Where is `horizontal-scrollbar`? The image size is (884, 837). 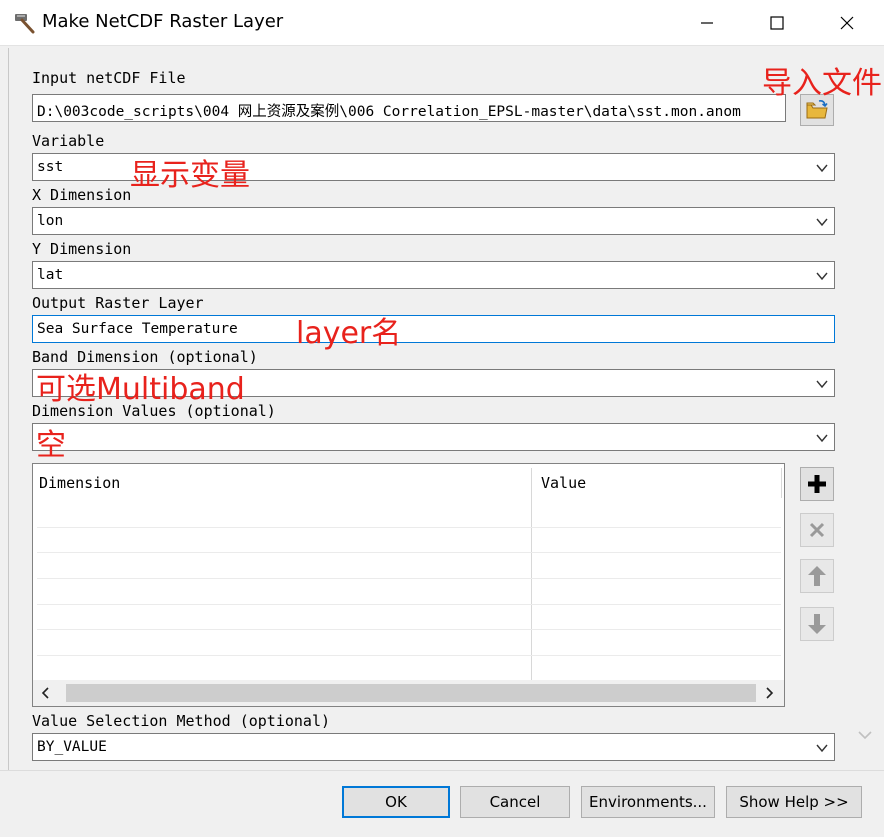 horizontal-scrollbar is located at coordinates (408, 693).